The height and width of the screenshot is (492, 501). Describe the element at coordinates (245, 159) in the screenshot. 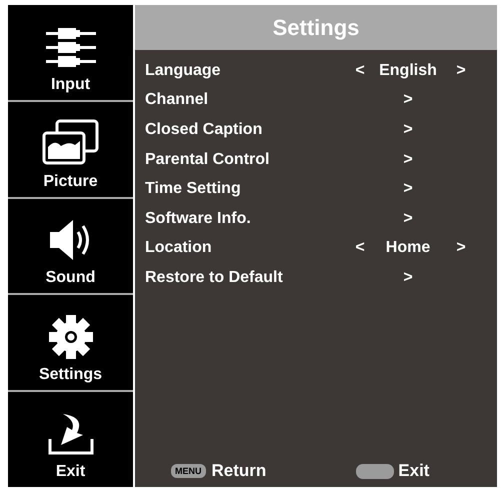

I see `setting-label: Parental Control` at that location.